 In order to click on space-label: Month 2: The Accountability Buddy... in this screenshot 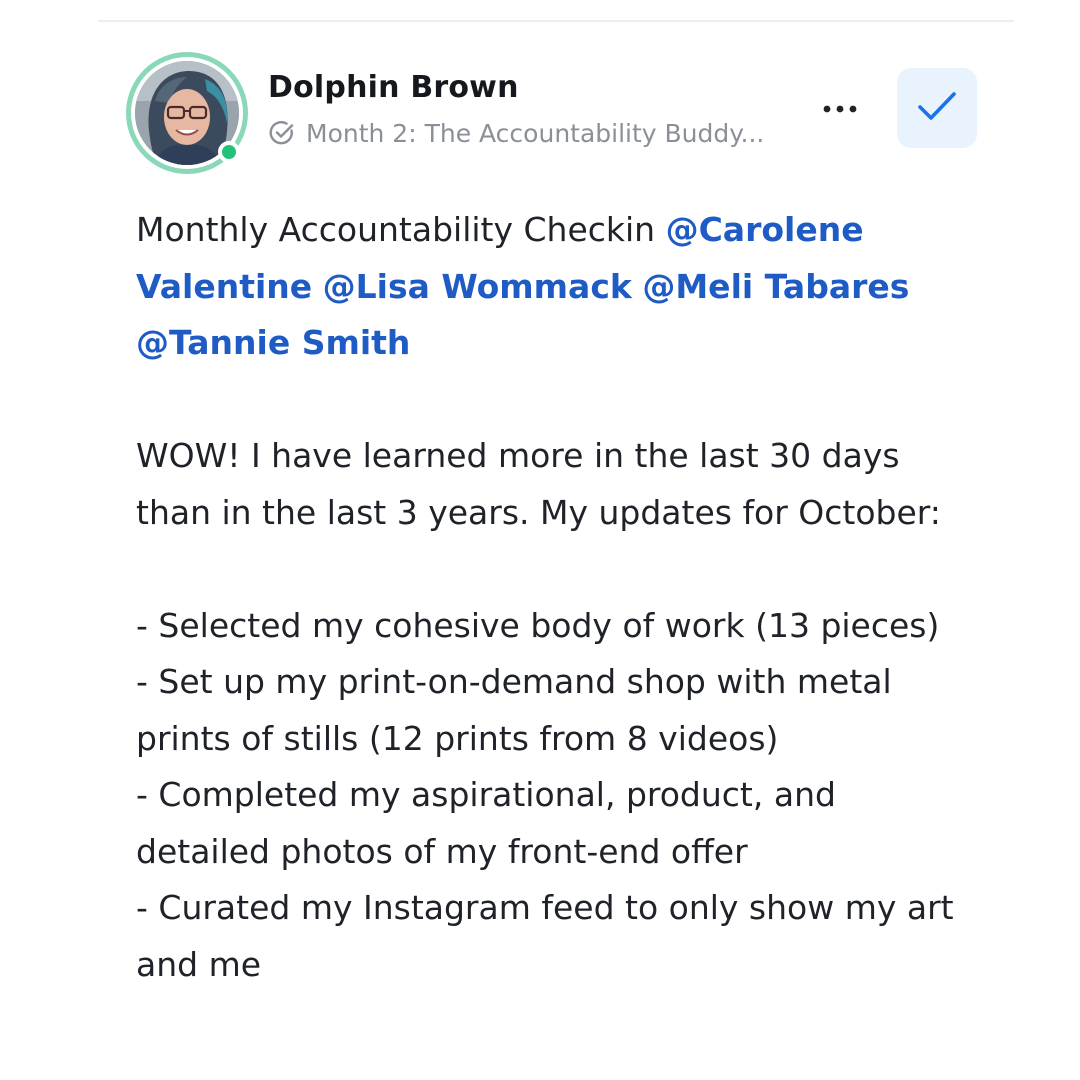, I will do `click(535, 133)`.